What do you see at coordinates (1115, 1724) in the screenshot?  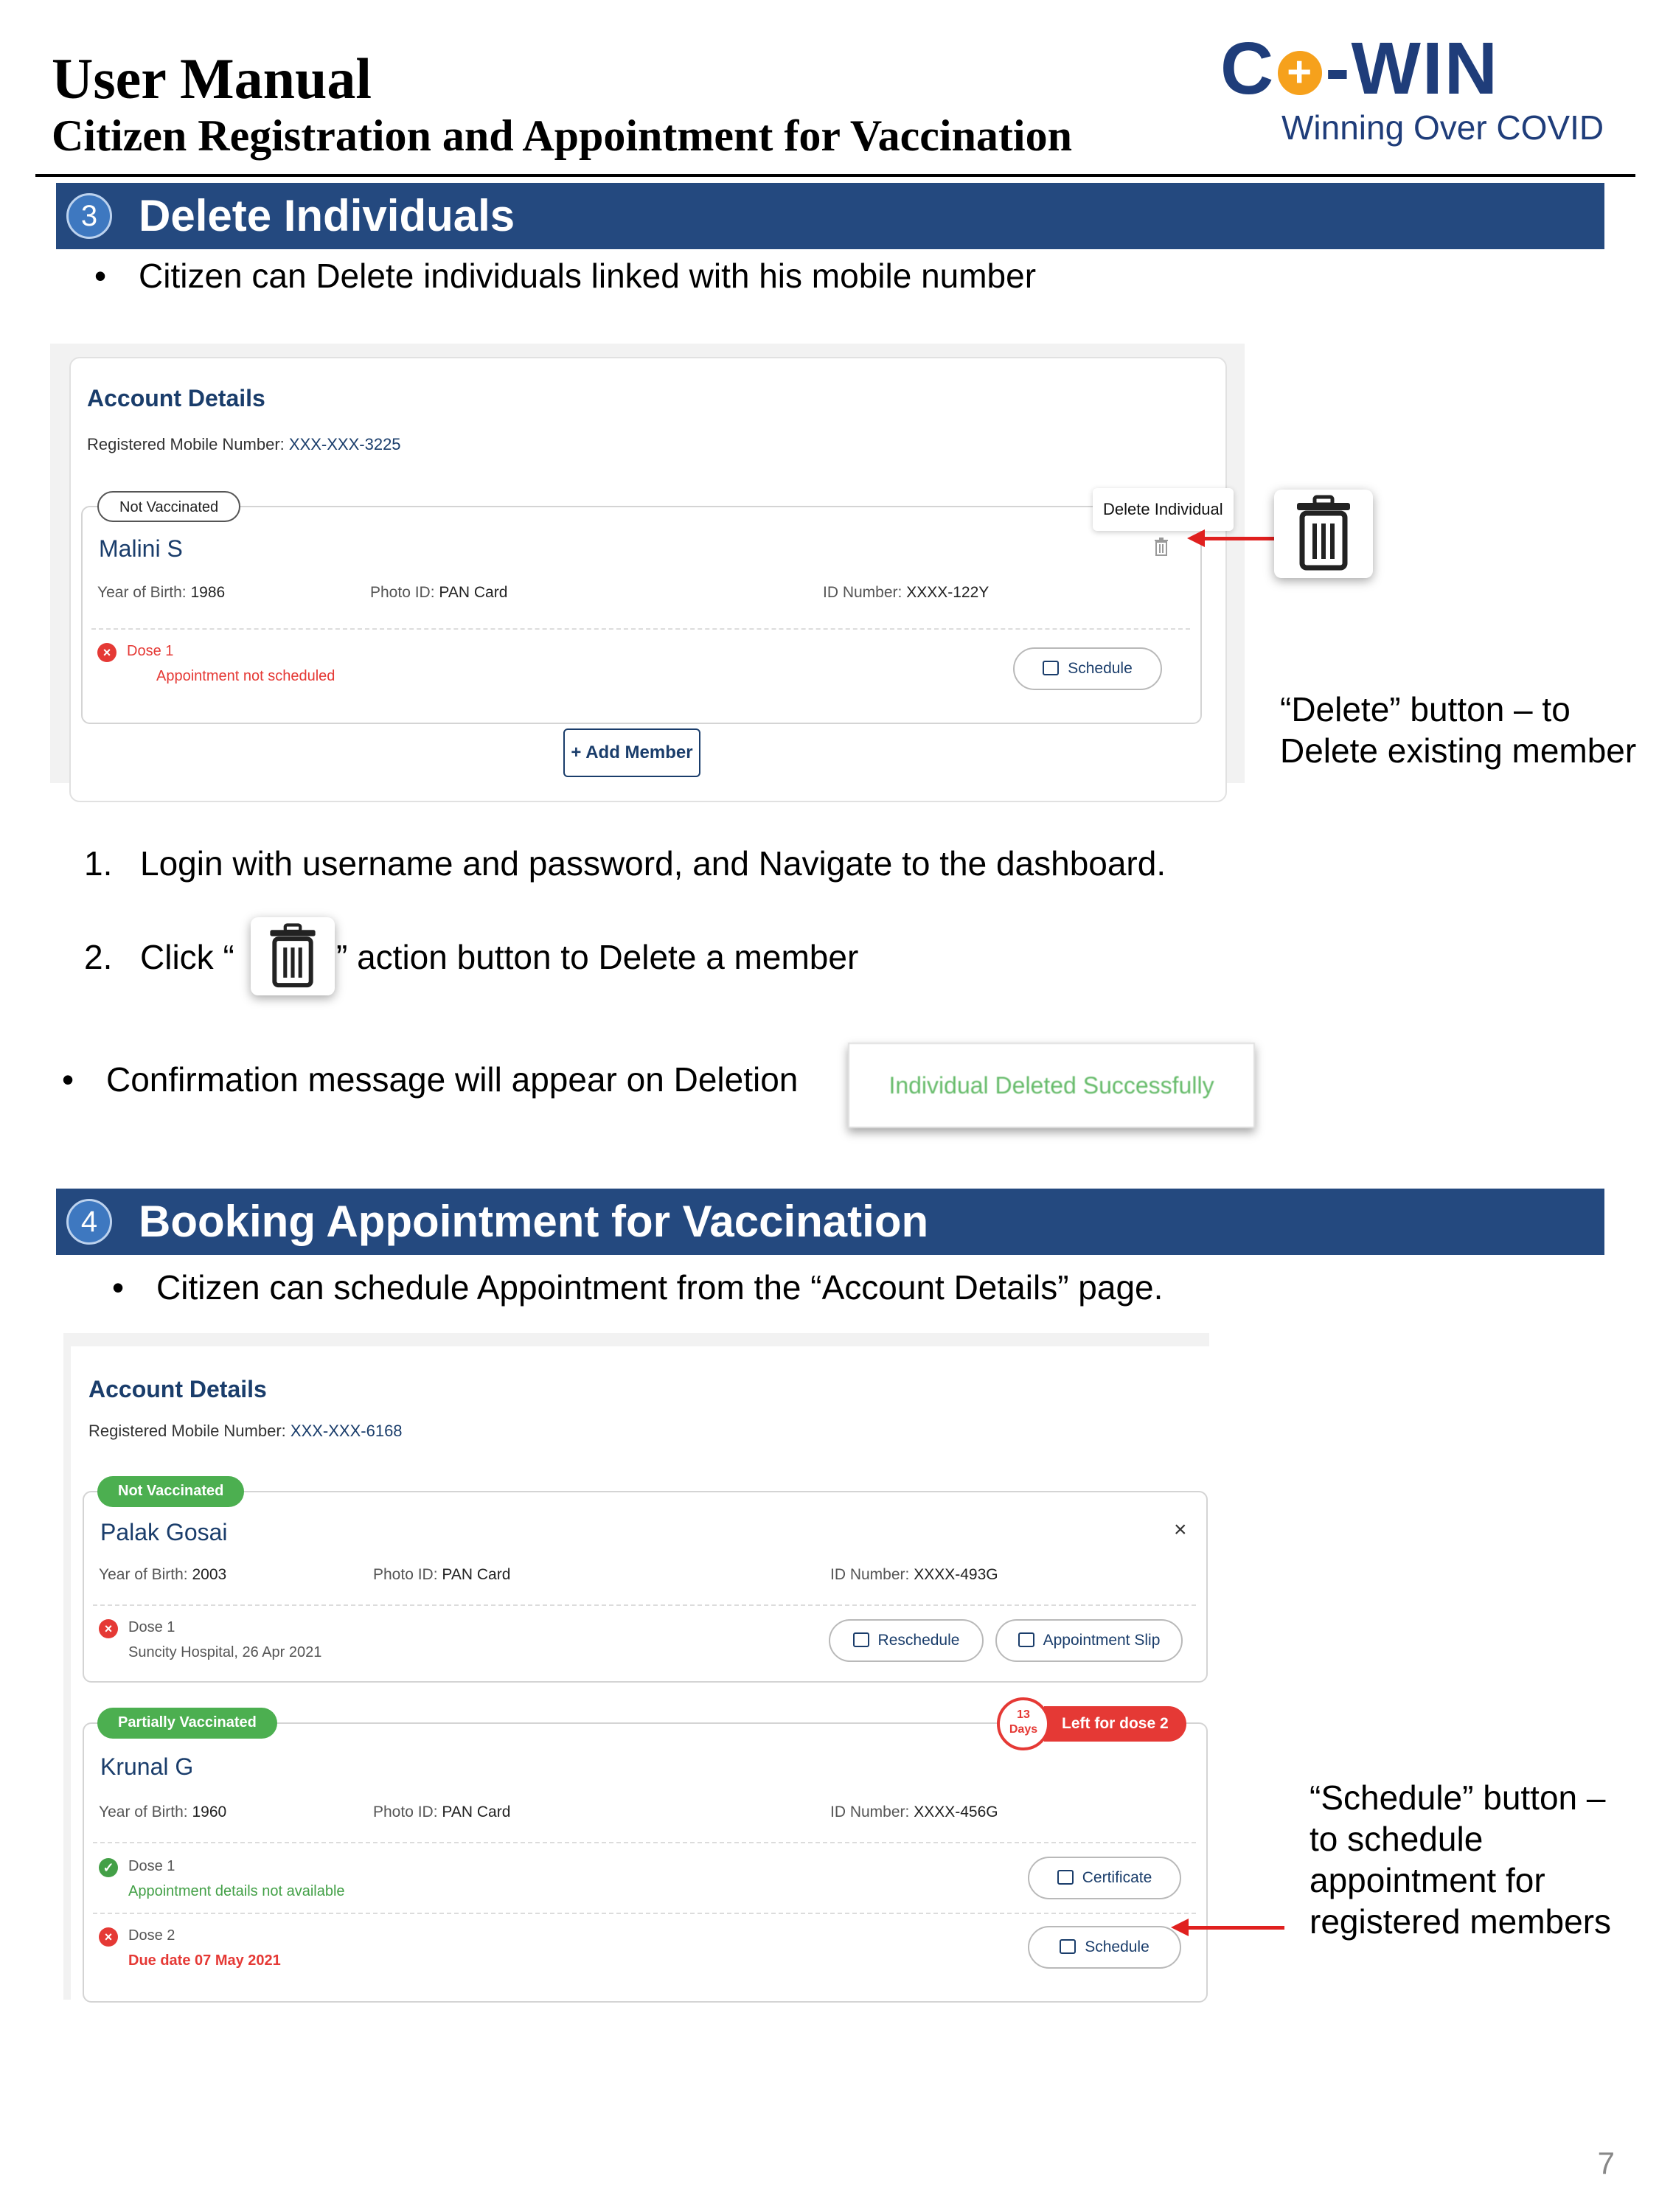 I see `dose2-countdown-badge: Left for dose 2` at bounding box center [1115, 1724].